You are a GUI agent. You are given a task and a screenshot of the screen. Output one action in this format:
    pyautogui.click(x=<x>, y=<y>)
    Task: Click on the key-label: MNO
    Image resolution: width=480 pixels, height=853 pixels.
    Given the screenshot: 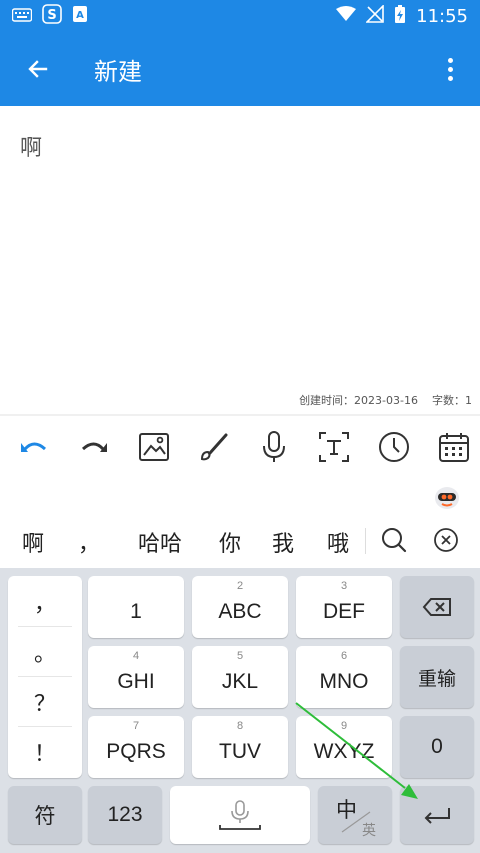 What is the action you would take?
    pyautogui.click(x=344, y=681)
    